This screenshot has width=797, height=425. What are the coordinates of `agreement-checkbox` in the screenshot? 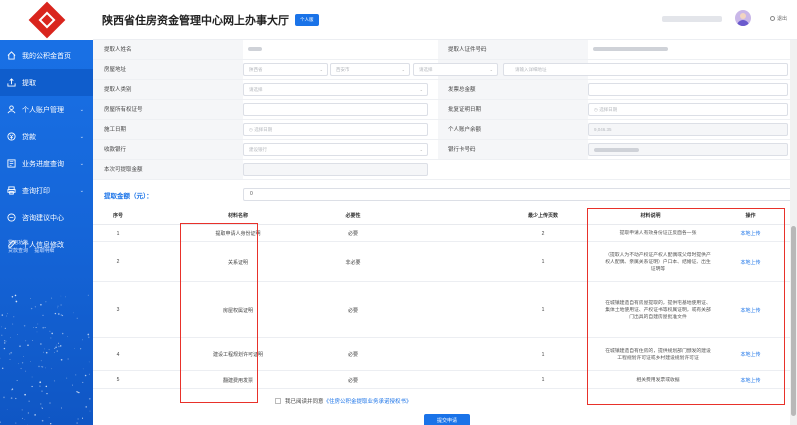 It's located at (278, 401).